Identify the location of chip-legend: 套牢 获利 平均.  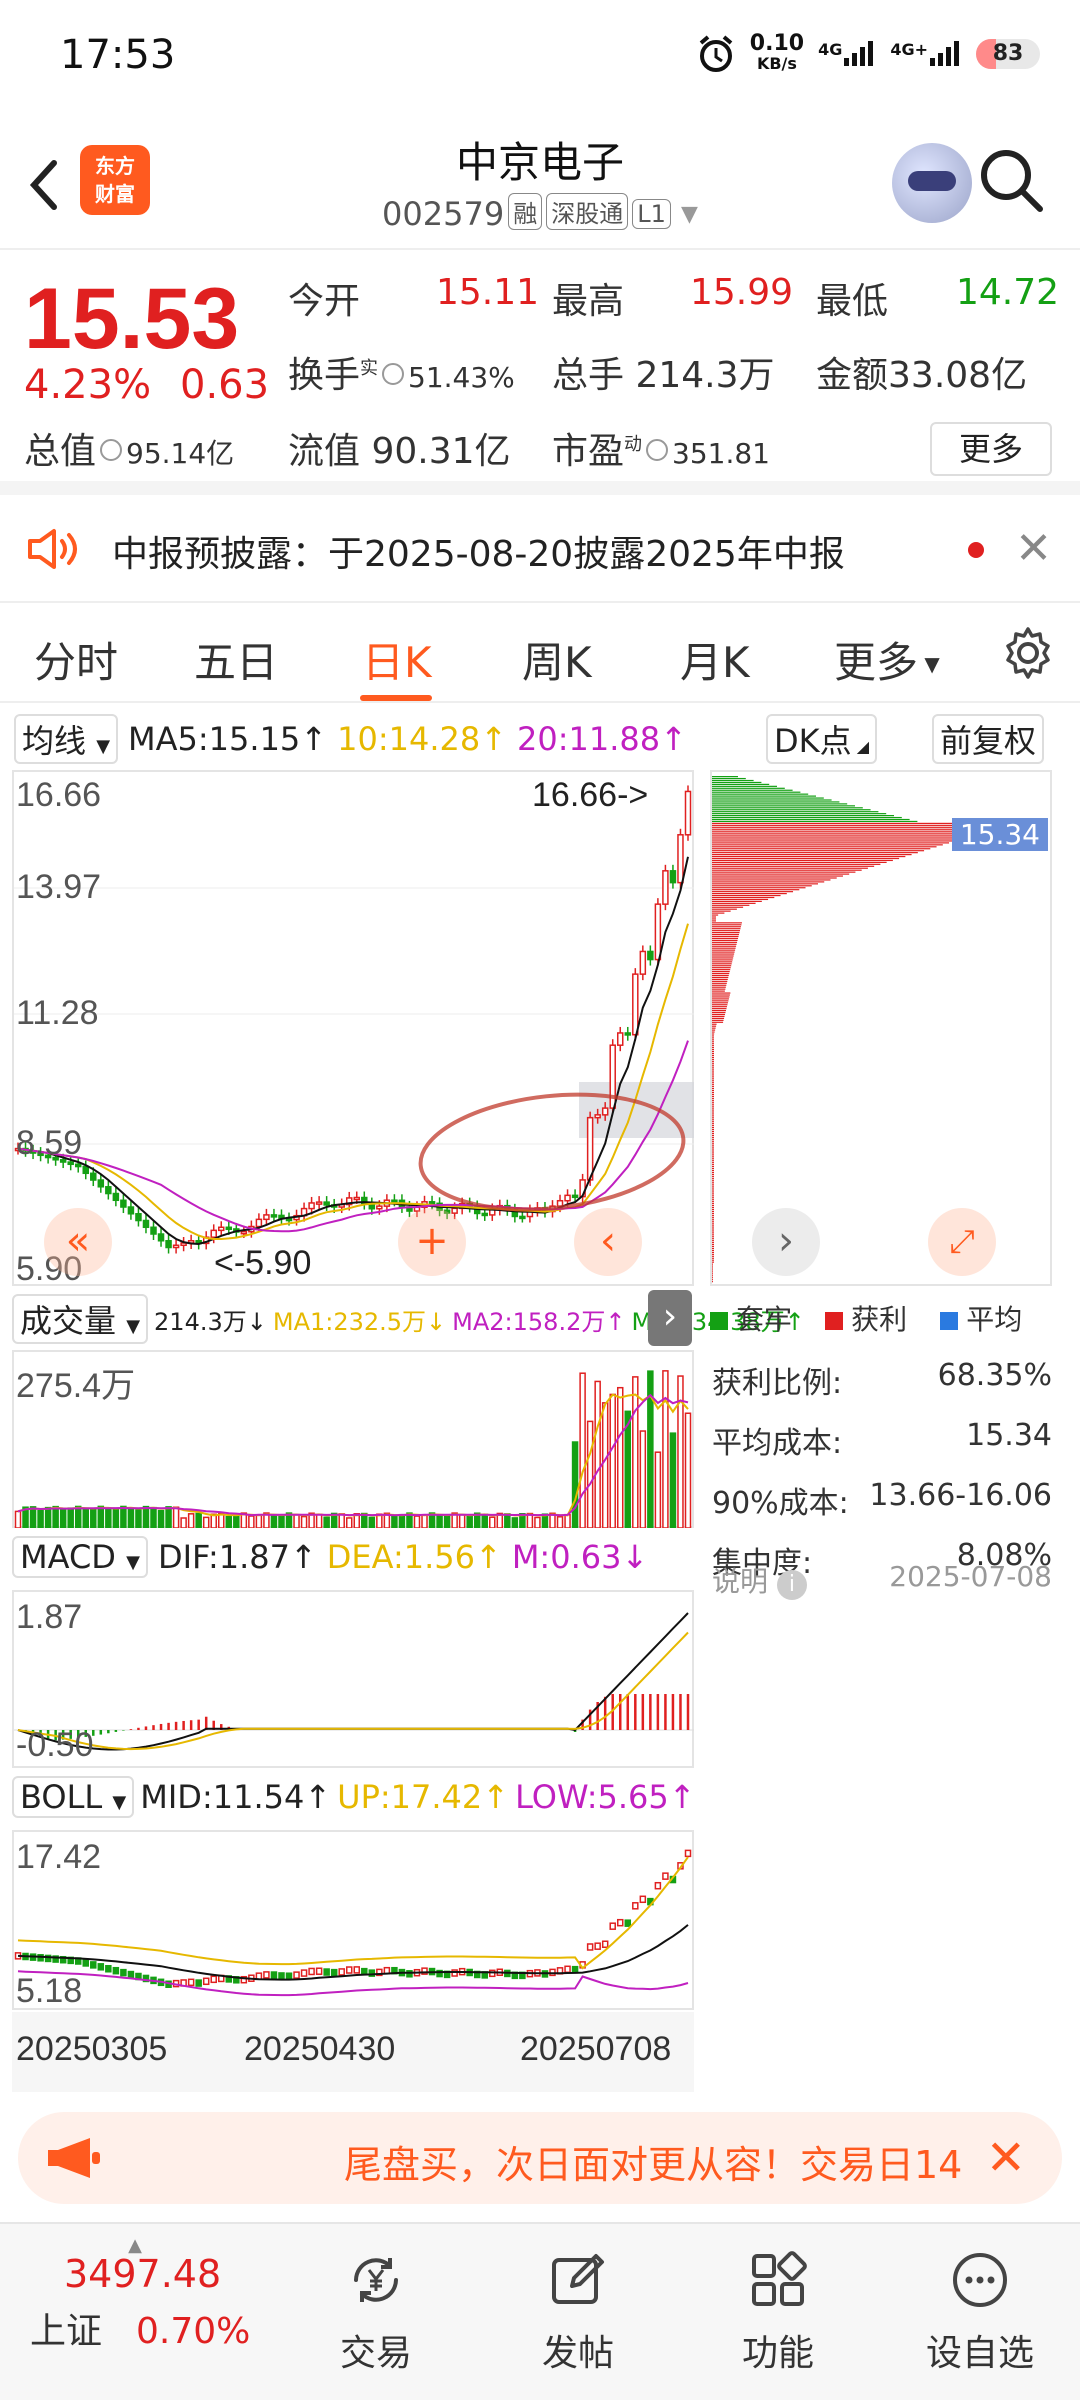
(890, 1318).